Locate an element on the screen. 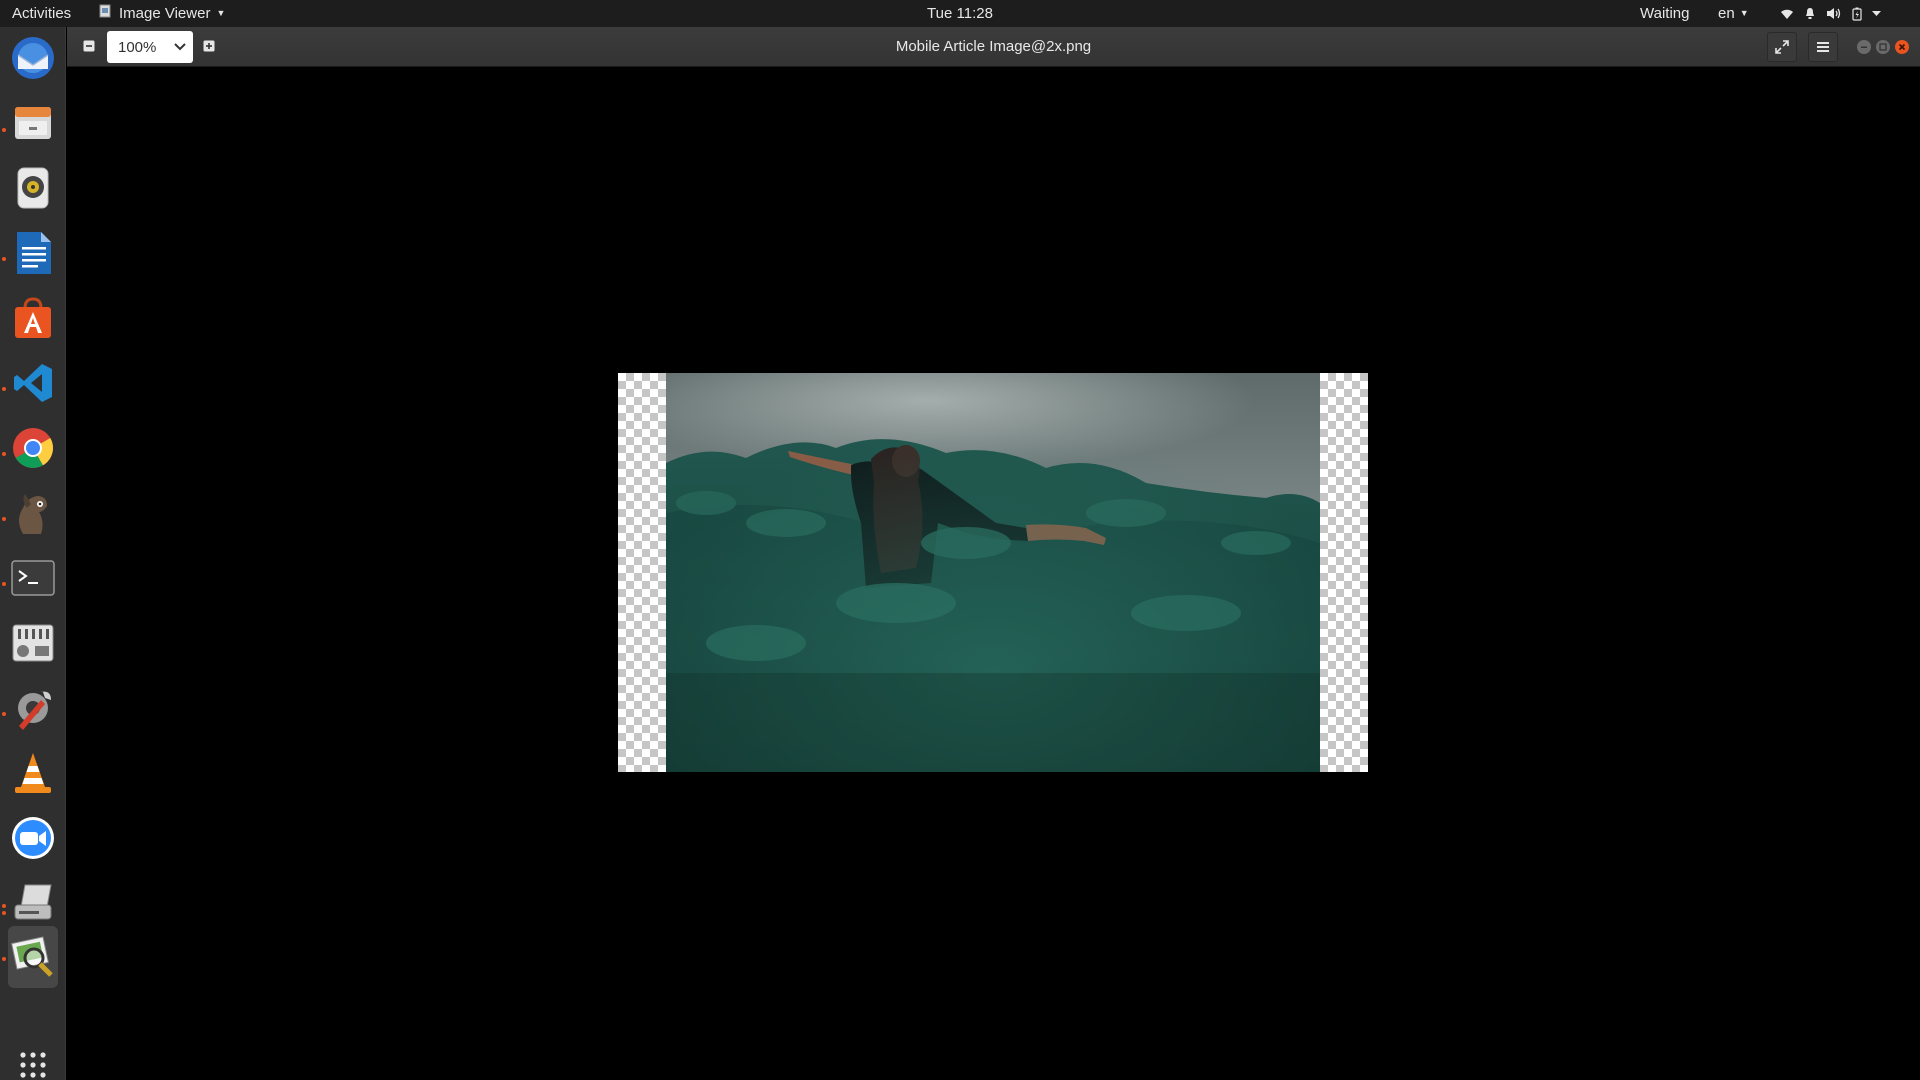 The width and height of the screenshot is (1920, 1080). dock-item-files is located at coordinates (33, 123).